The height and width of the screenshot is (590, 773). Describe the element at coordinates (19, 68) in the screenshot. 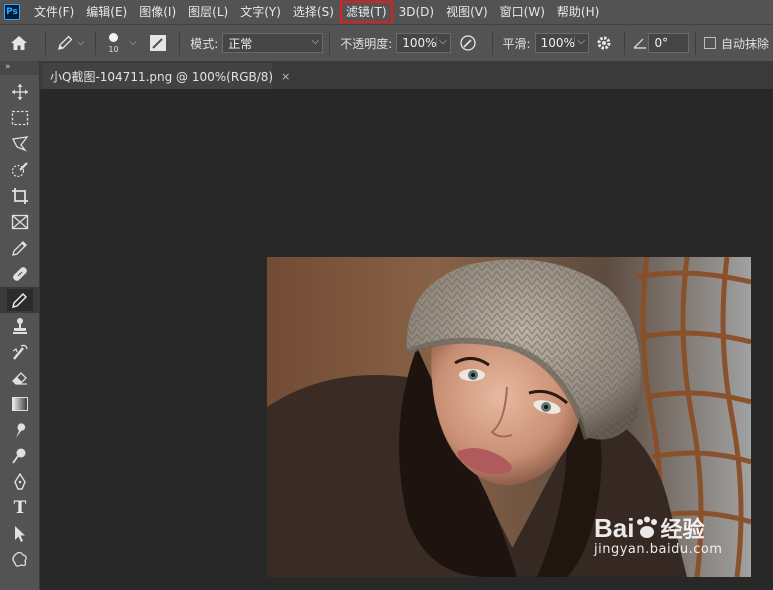

I see `collapse-panel-button: »` at that location.